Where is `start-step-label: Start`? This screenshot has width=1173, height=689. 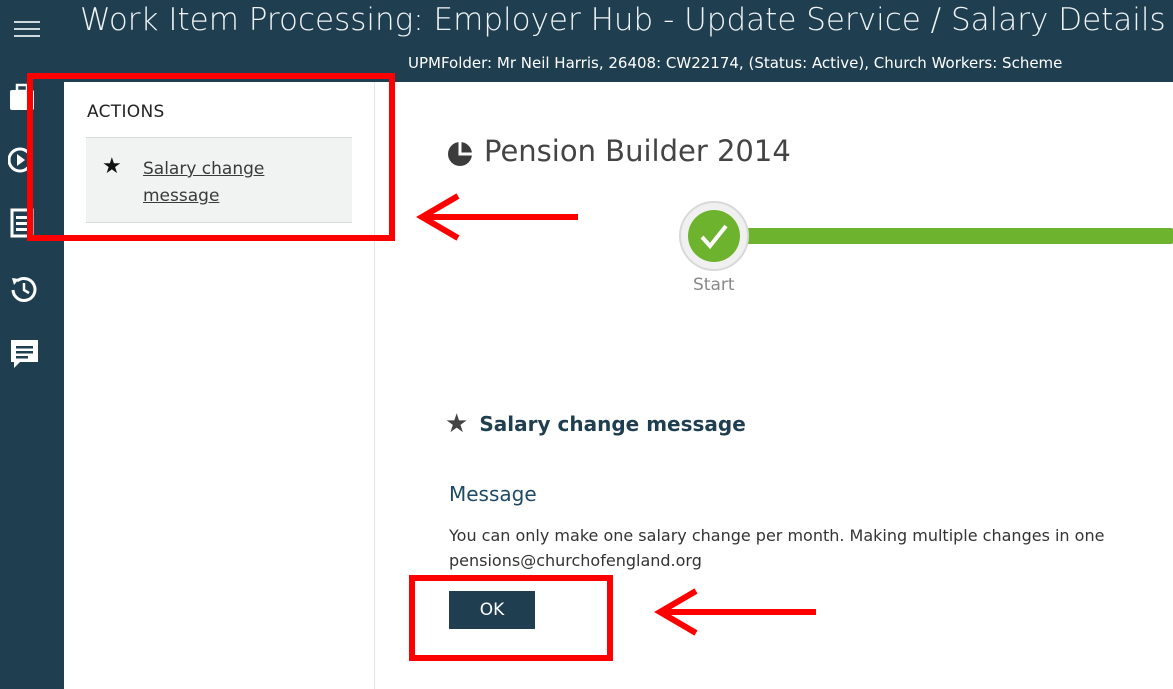
start-step-label: Start is located at coordinates (714, 285).